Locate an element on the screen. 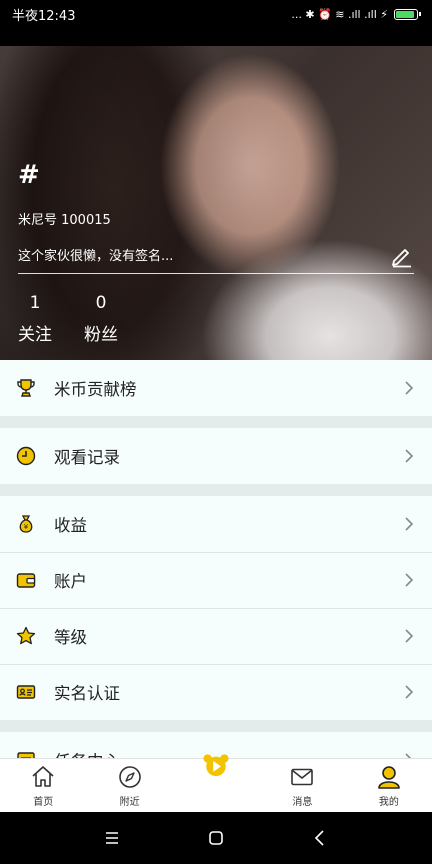 Image resolution: width=432 pixels, height=864 pixels. home-square-icon is located at coordinates (216, 838).